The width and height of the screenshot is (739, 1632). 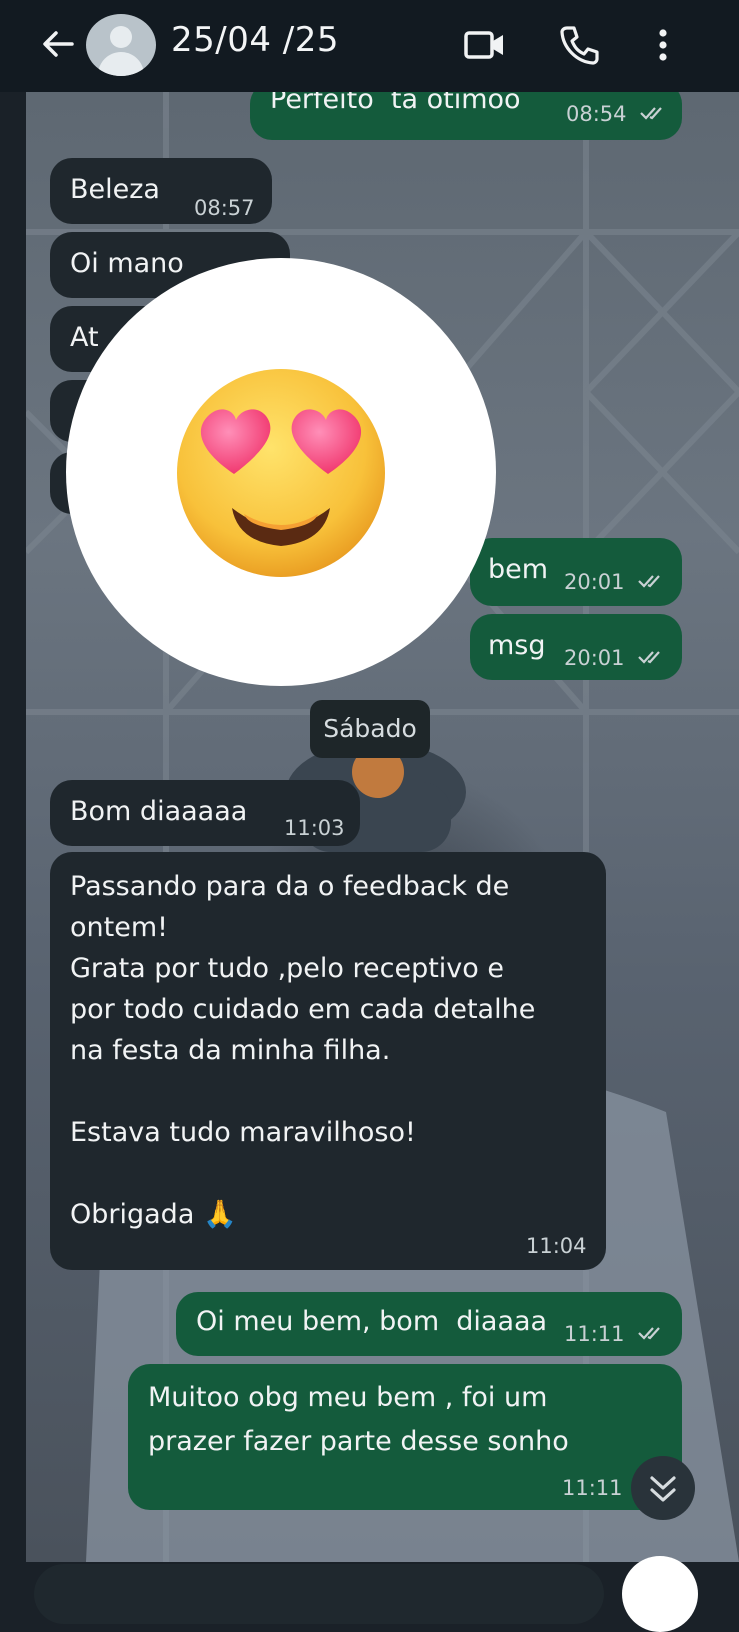 I want to click on message-text: Beleza, so click(x=115, y=189).